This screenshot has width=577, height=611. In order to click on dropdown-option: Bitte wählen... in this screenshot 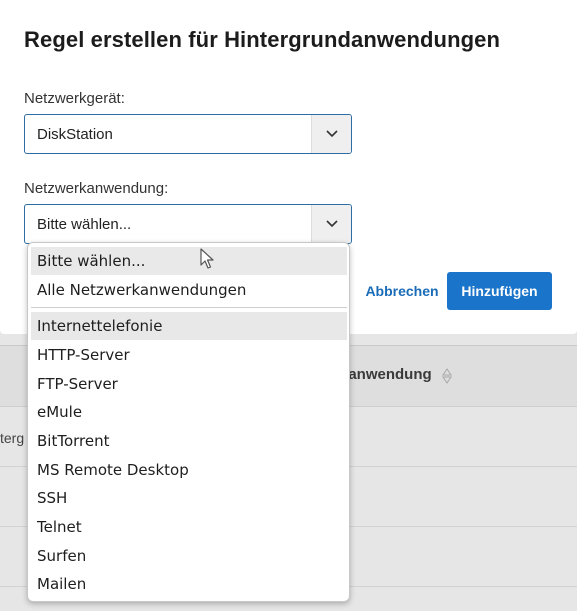, I will do `click(189, 261)`.